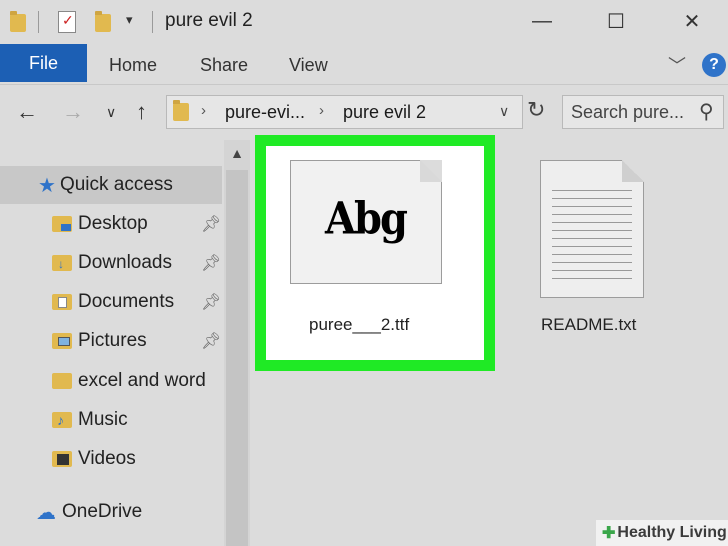 Image resolution: width=728 pixels, height=546 pixels. What do you see at coordinates (62, 302) in the screenshot?
I see `documents-folder-icon` at bounding box center [62, 302].